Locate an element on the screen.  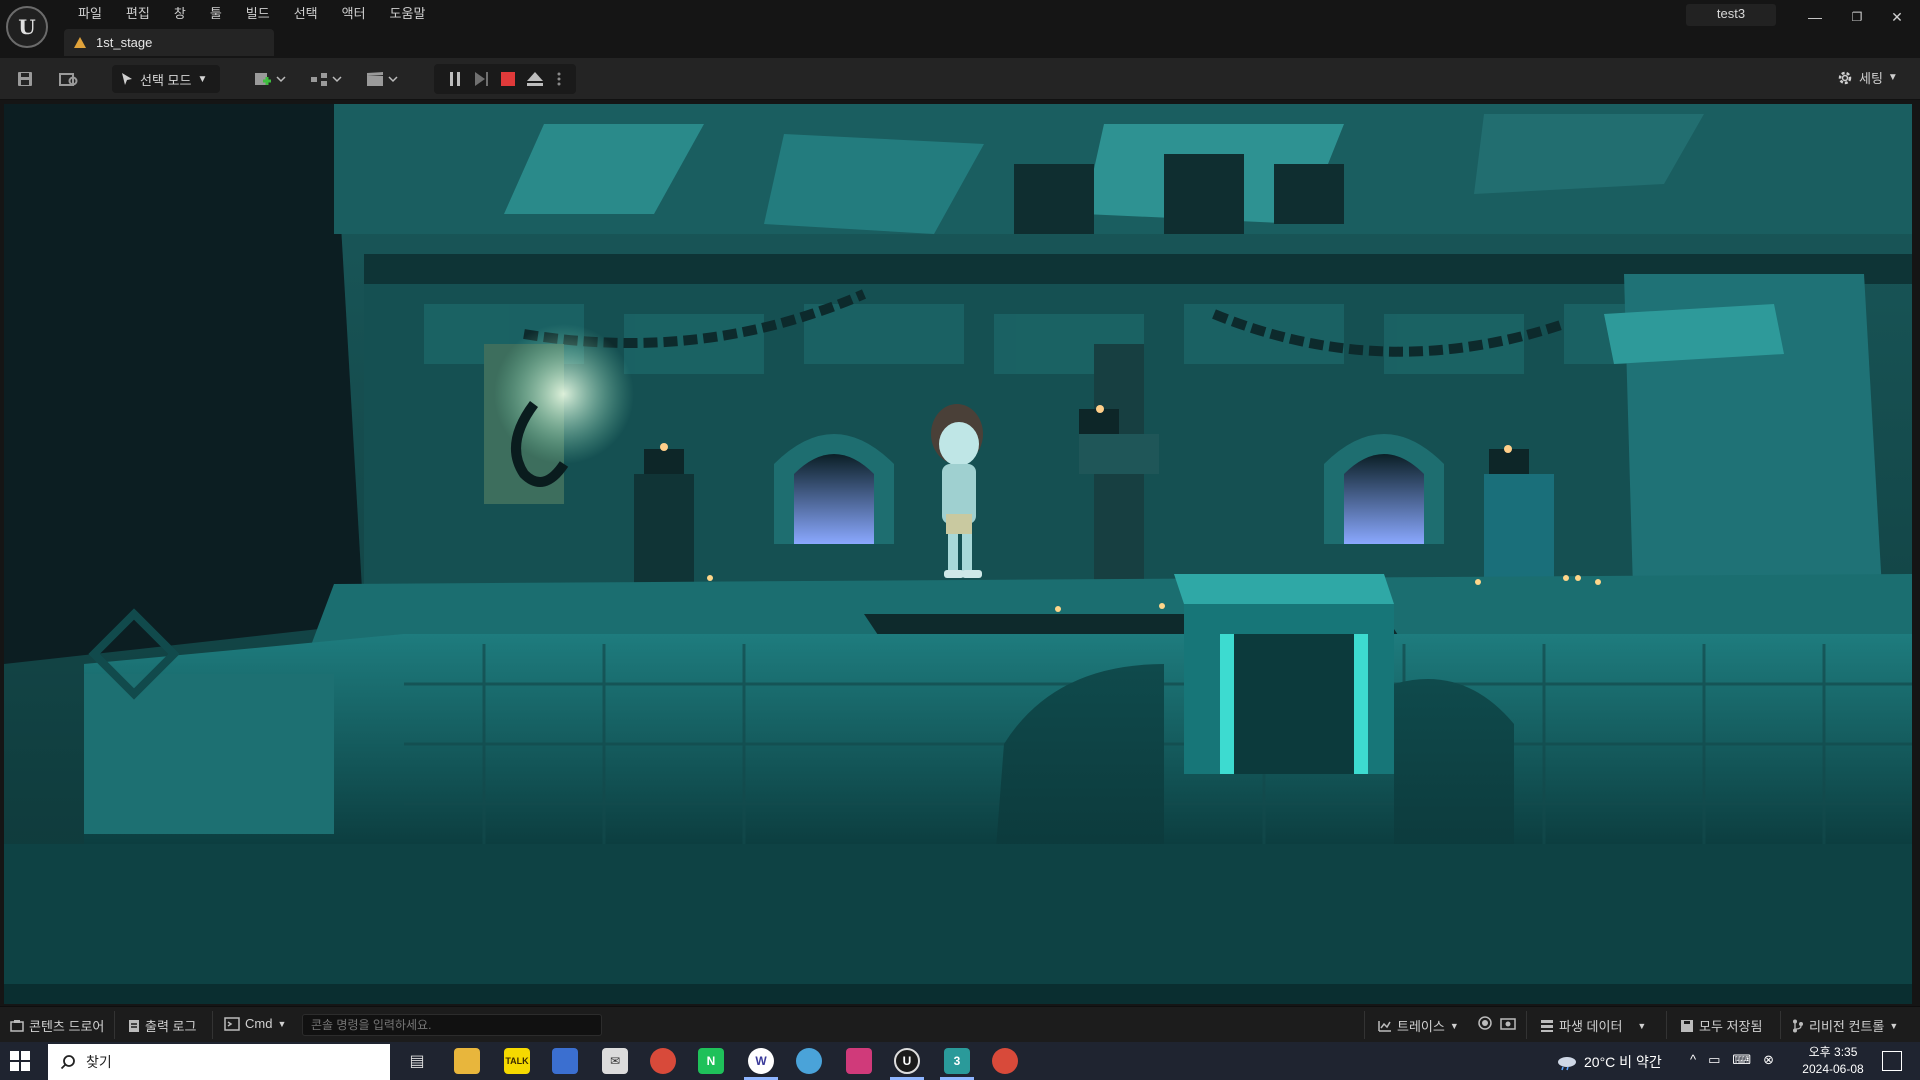
terminal-icon is located at coordinates (232, 1023).